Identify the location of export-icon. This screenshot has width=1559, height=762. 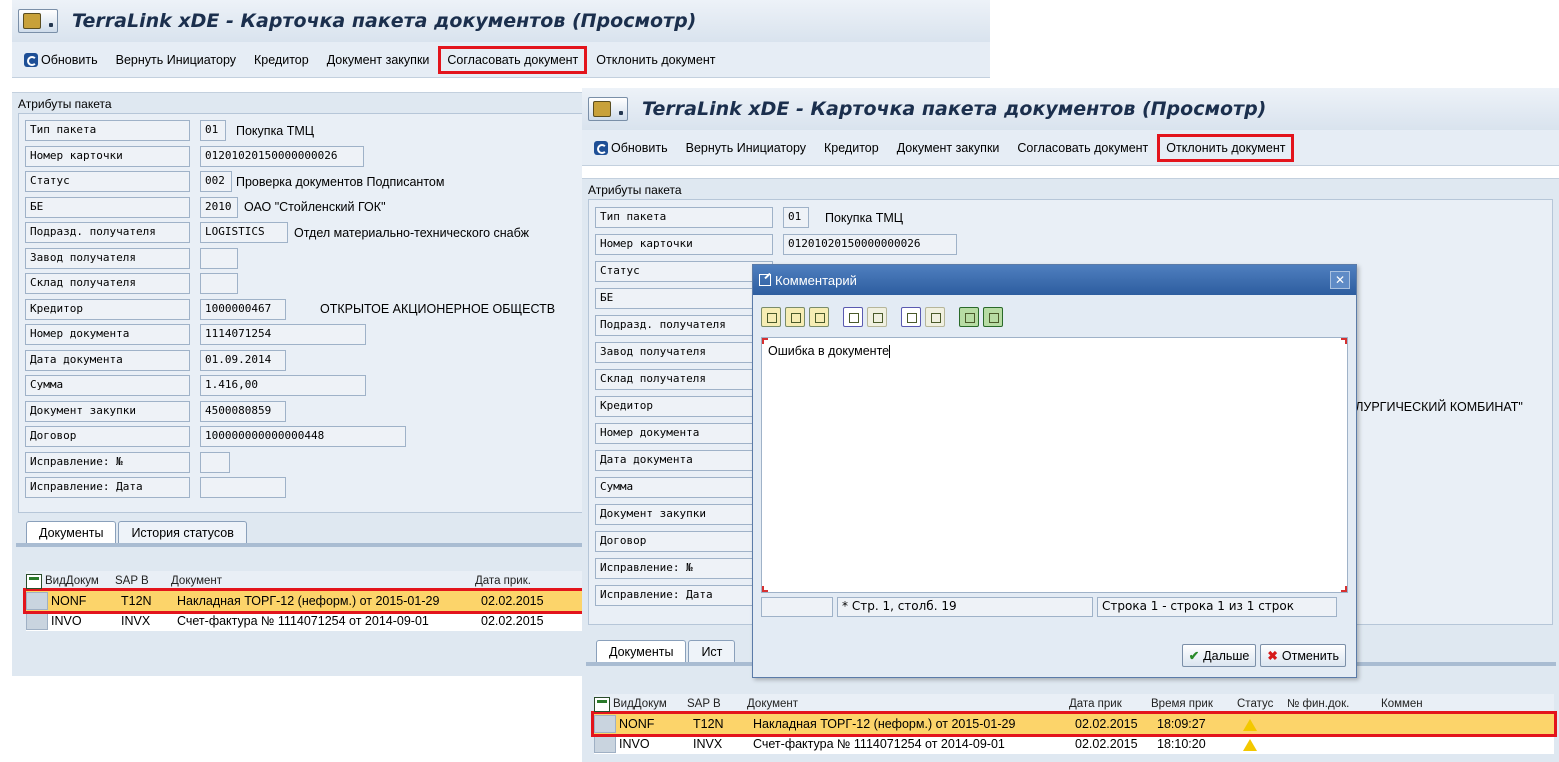
(993, 317).